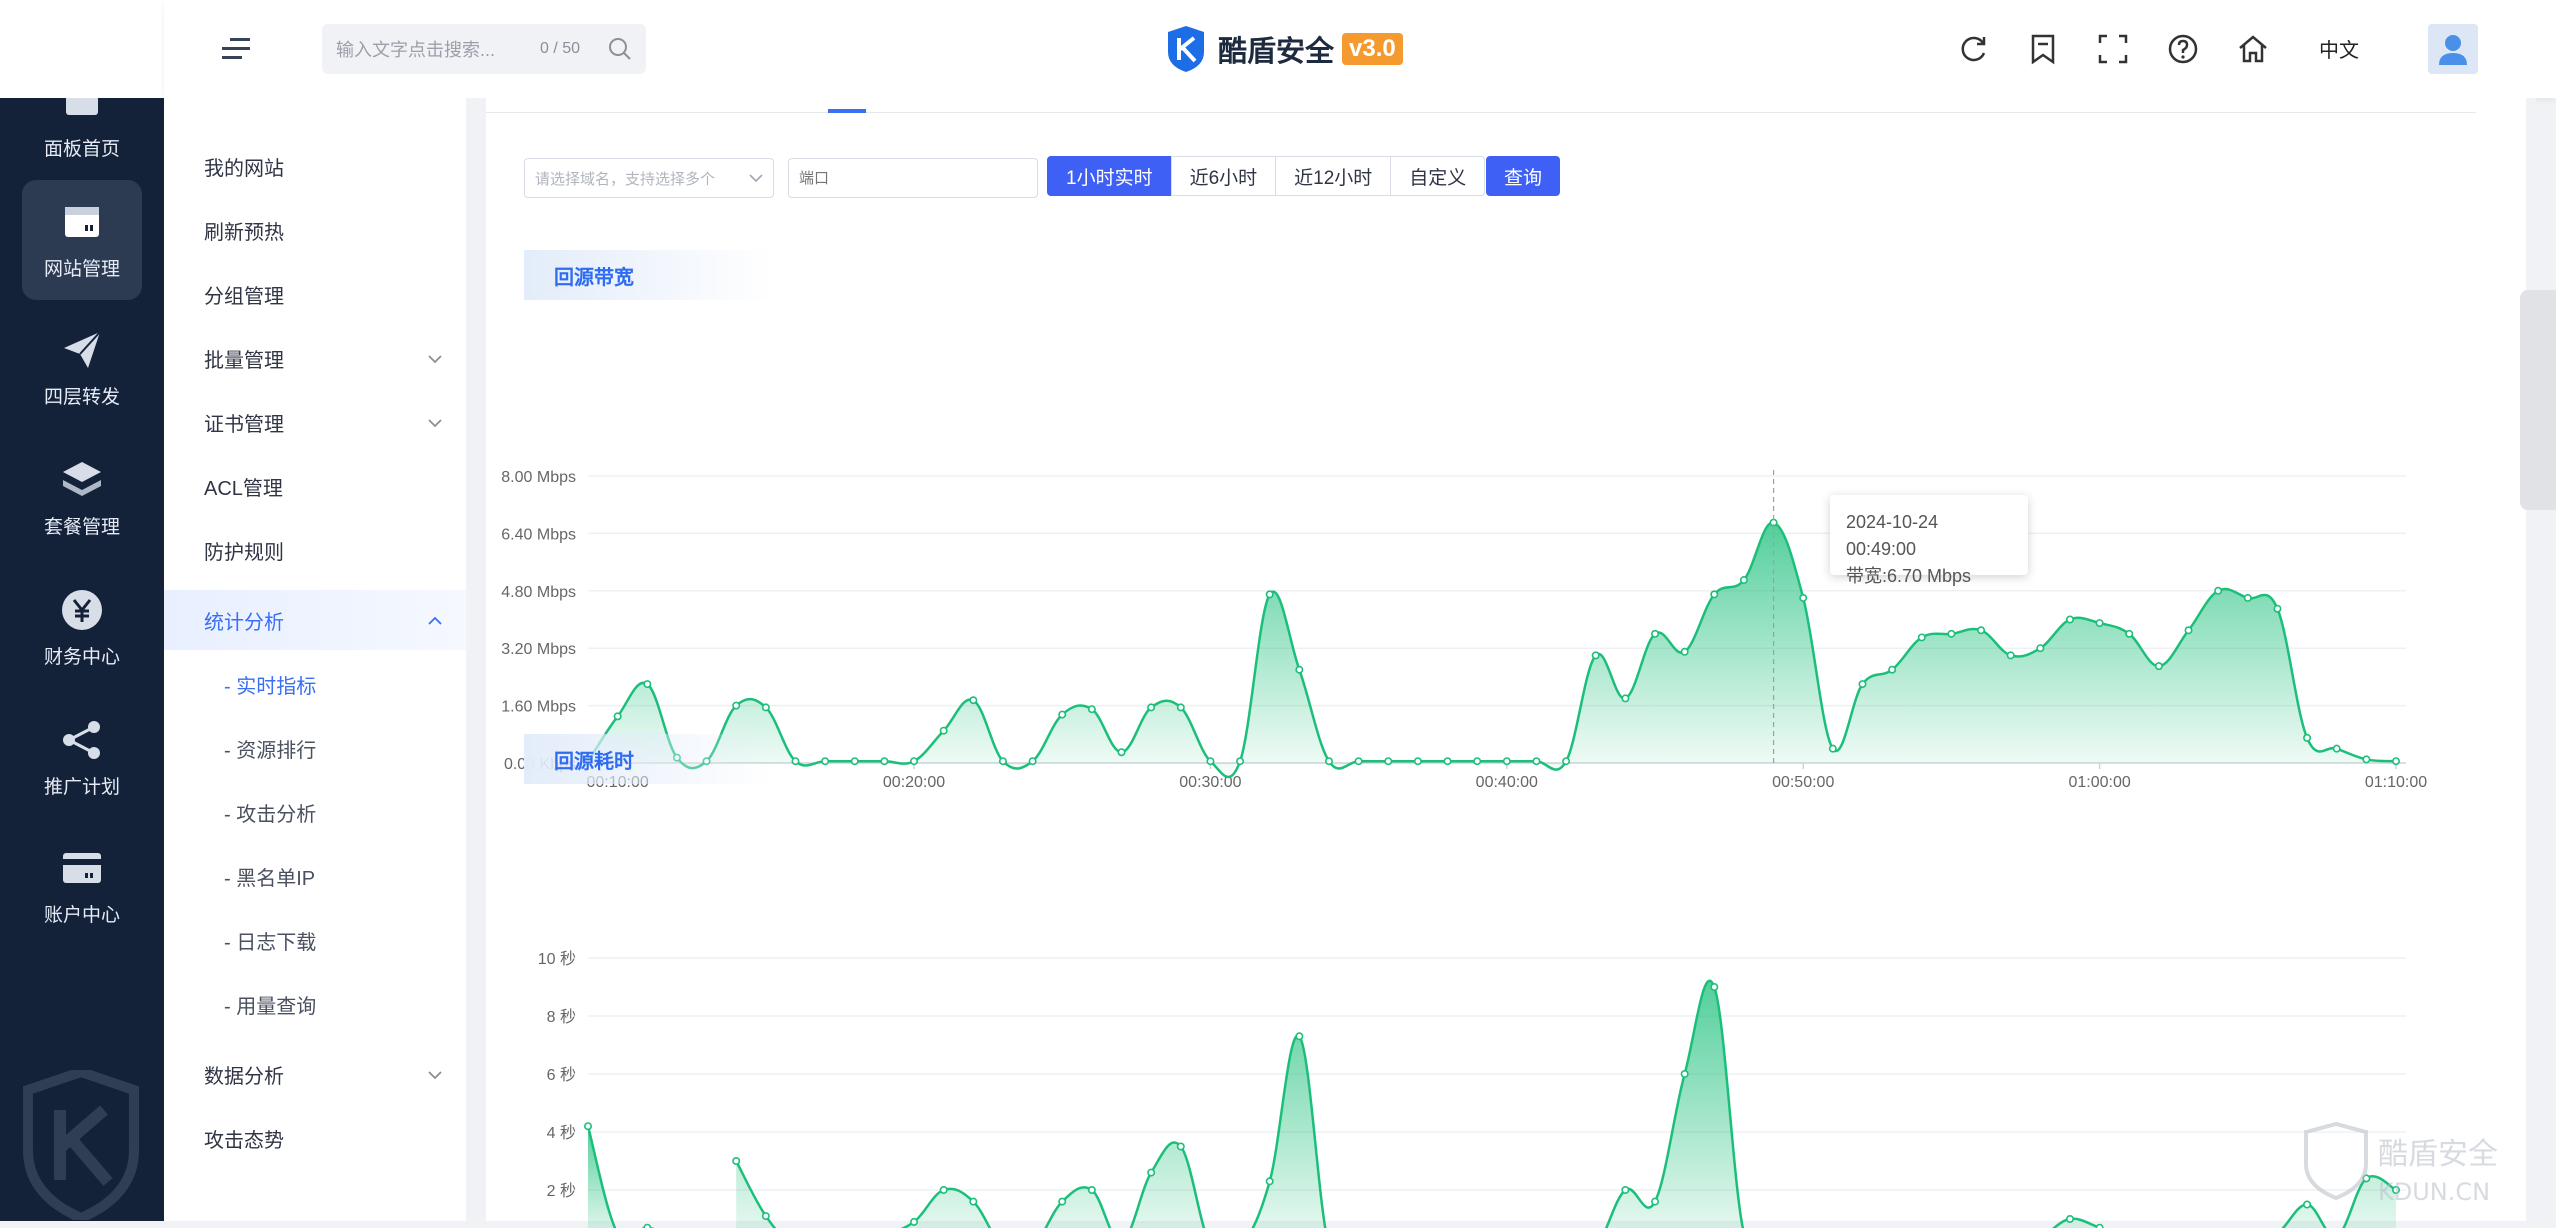 Image resolution: width=2556 pixels, height=1228 pixels. What do you see at coordinates (82, 267) in the screenshot?
I see `rail-item-label: 网站管理` at bounding box center [82, 267].